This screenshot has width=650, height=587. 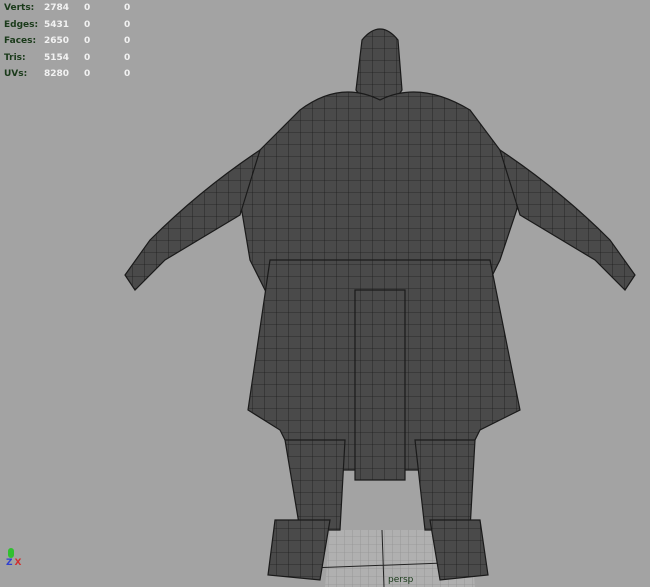 I want to click on stat-value: 2784, so click(x=57, y=8).